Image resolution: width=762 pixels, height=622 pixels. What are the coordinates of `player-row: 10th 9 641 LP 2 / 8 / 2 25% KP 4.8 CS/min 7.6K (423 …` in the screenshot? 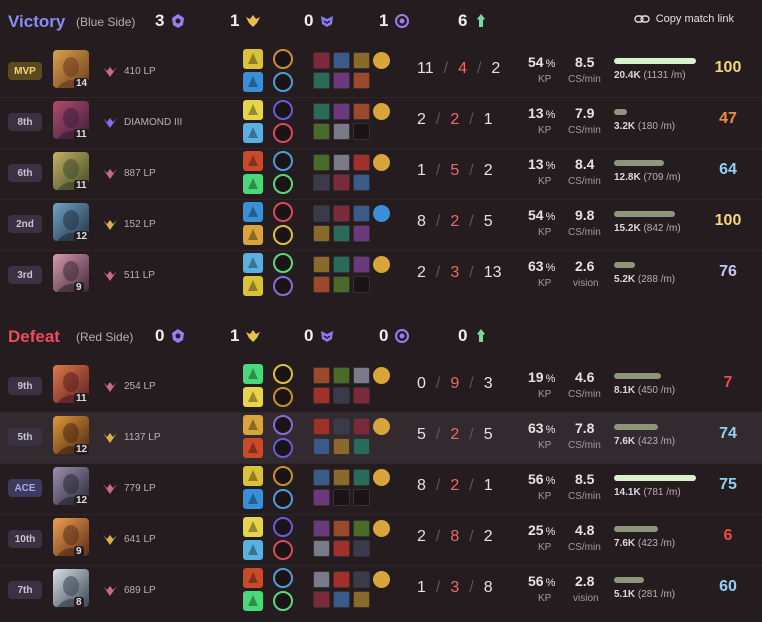 It's located at (381, 539).